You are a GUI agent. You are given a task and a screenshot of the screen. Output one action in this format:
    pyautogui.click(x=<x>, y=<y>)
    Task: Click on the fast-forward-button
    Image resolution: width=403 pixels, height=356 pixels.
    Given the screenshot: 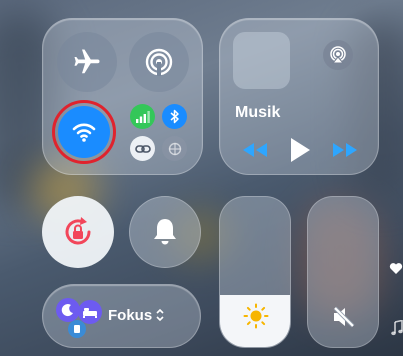 What is the action you would take?
    pyautogui.click(x=345, y=150)
    